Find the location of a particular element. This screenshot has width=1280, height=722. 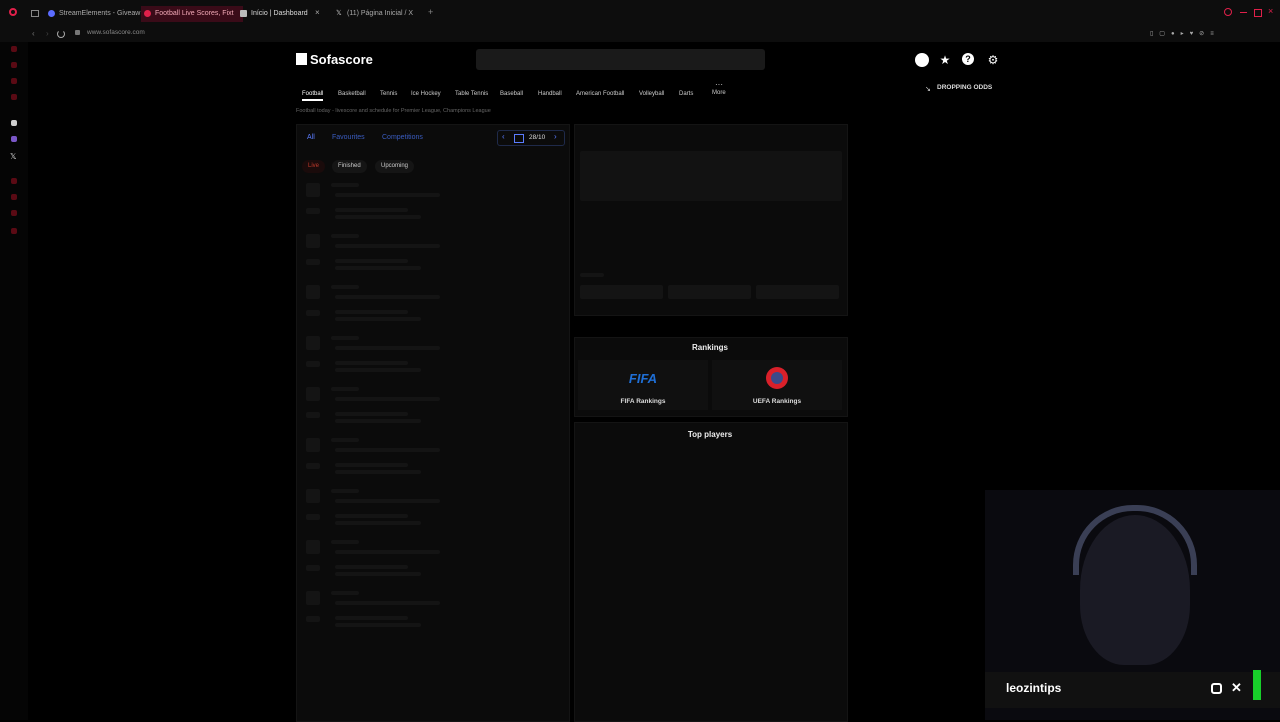

lock-icon is located at coordinates (77, 32).